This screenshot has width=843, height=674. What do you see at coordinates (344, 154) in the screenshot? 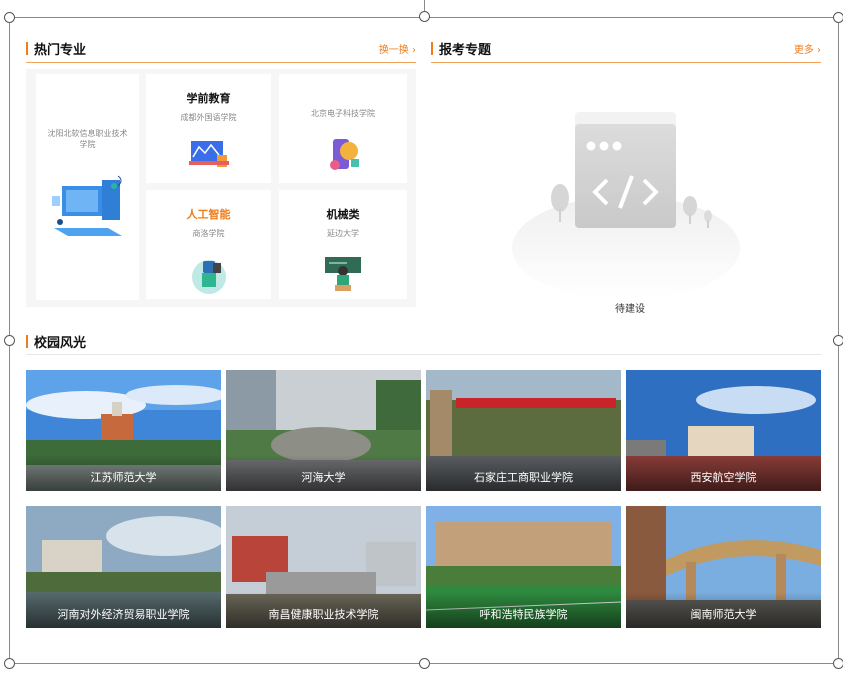
I see `phone-analytics-icon` at bounding box center [344, 154].